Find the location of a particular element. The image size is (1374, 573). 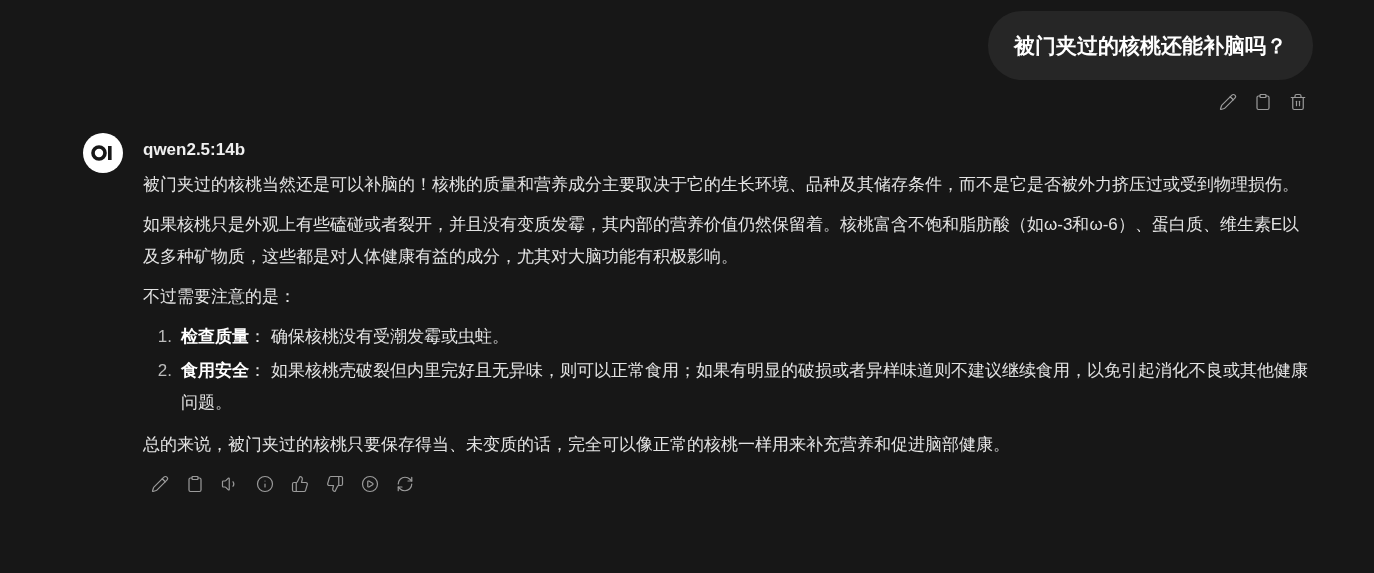

paragraph: 总的来说，被门夹过的核桃只要保存得当、未变质的话，完全可以像正常的核桃一样用来补充营养和促进脑部健康。 is located at coordinates (577, 445).